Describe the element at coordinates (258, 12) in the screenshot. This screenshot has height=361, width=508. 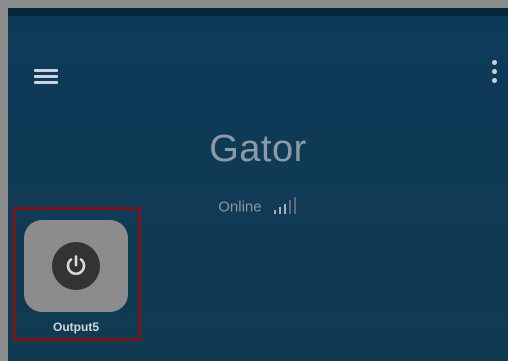
I see `status-bar` at that location.